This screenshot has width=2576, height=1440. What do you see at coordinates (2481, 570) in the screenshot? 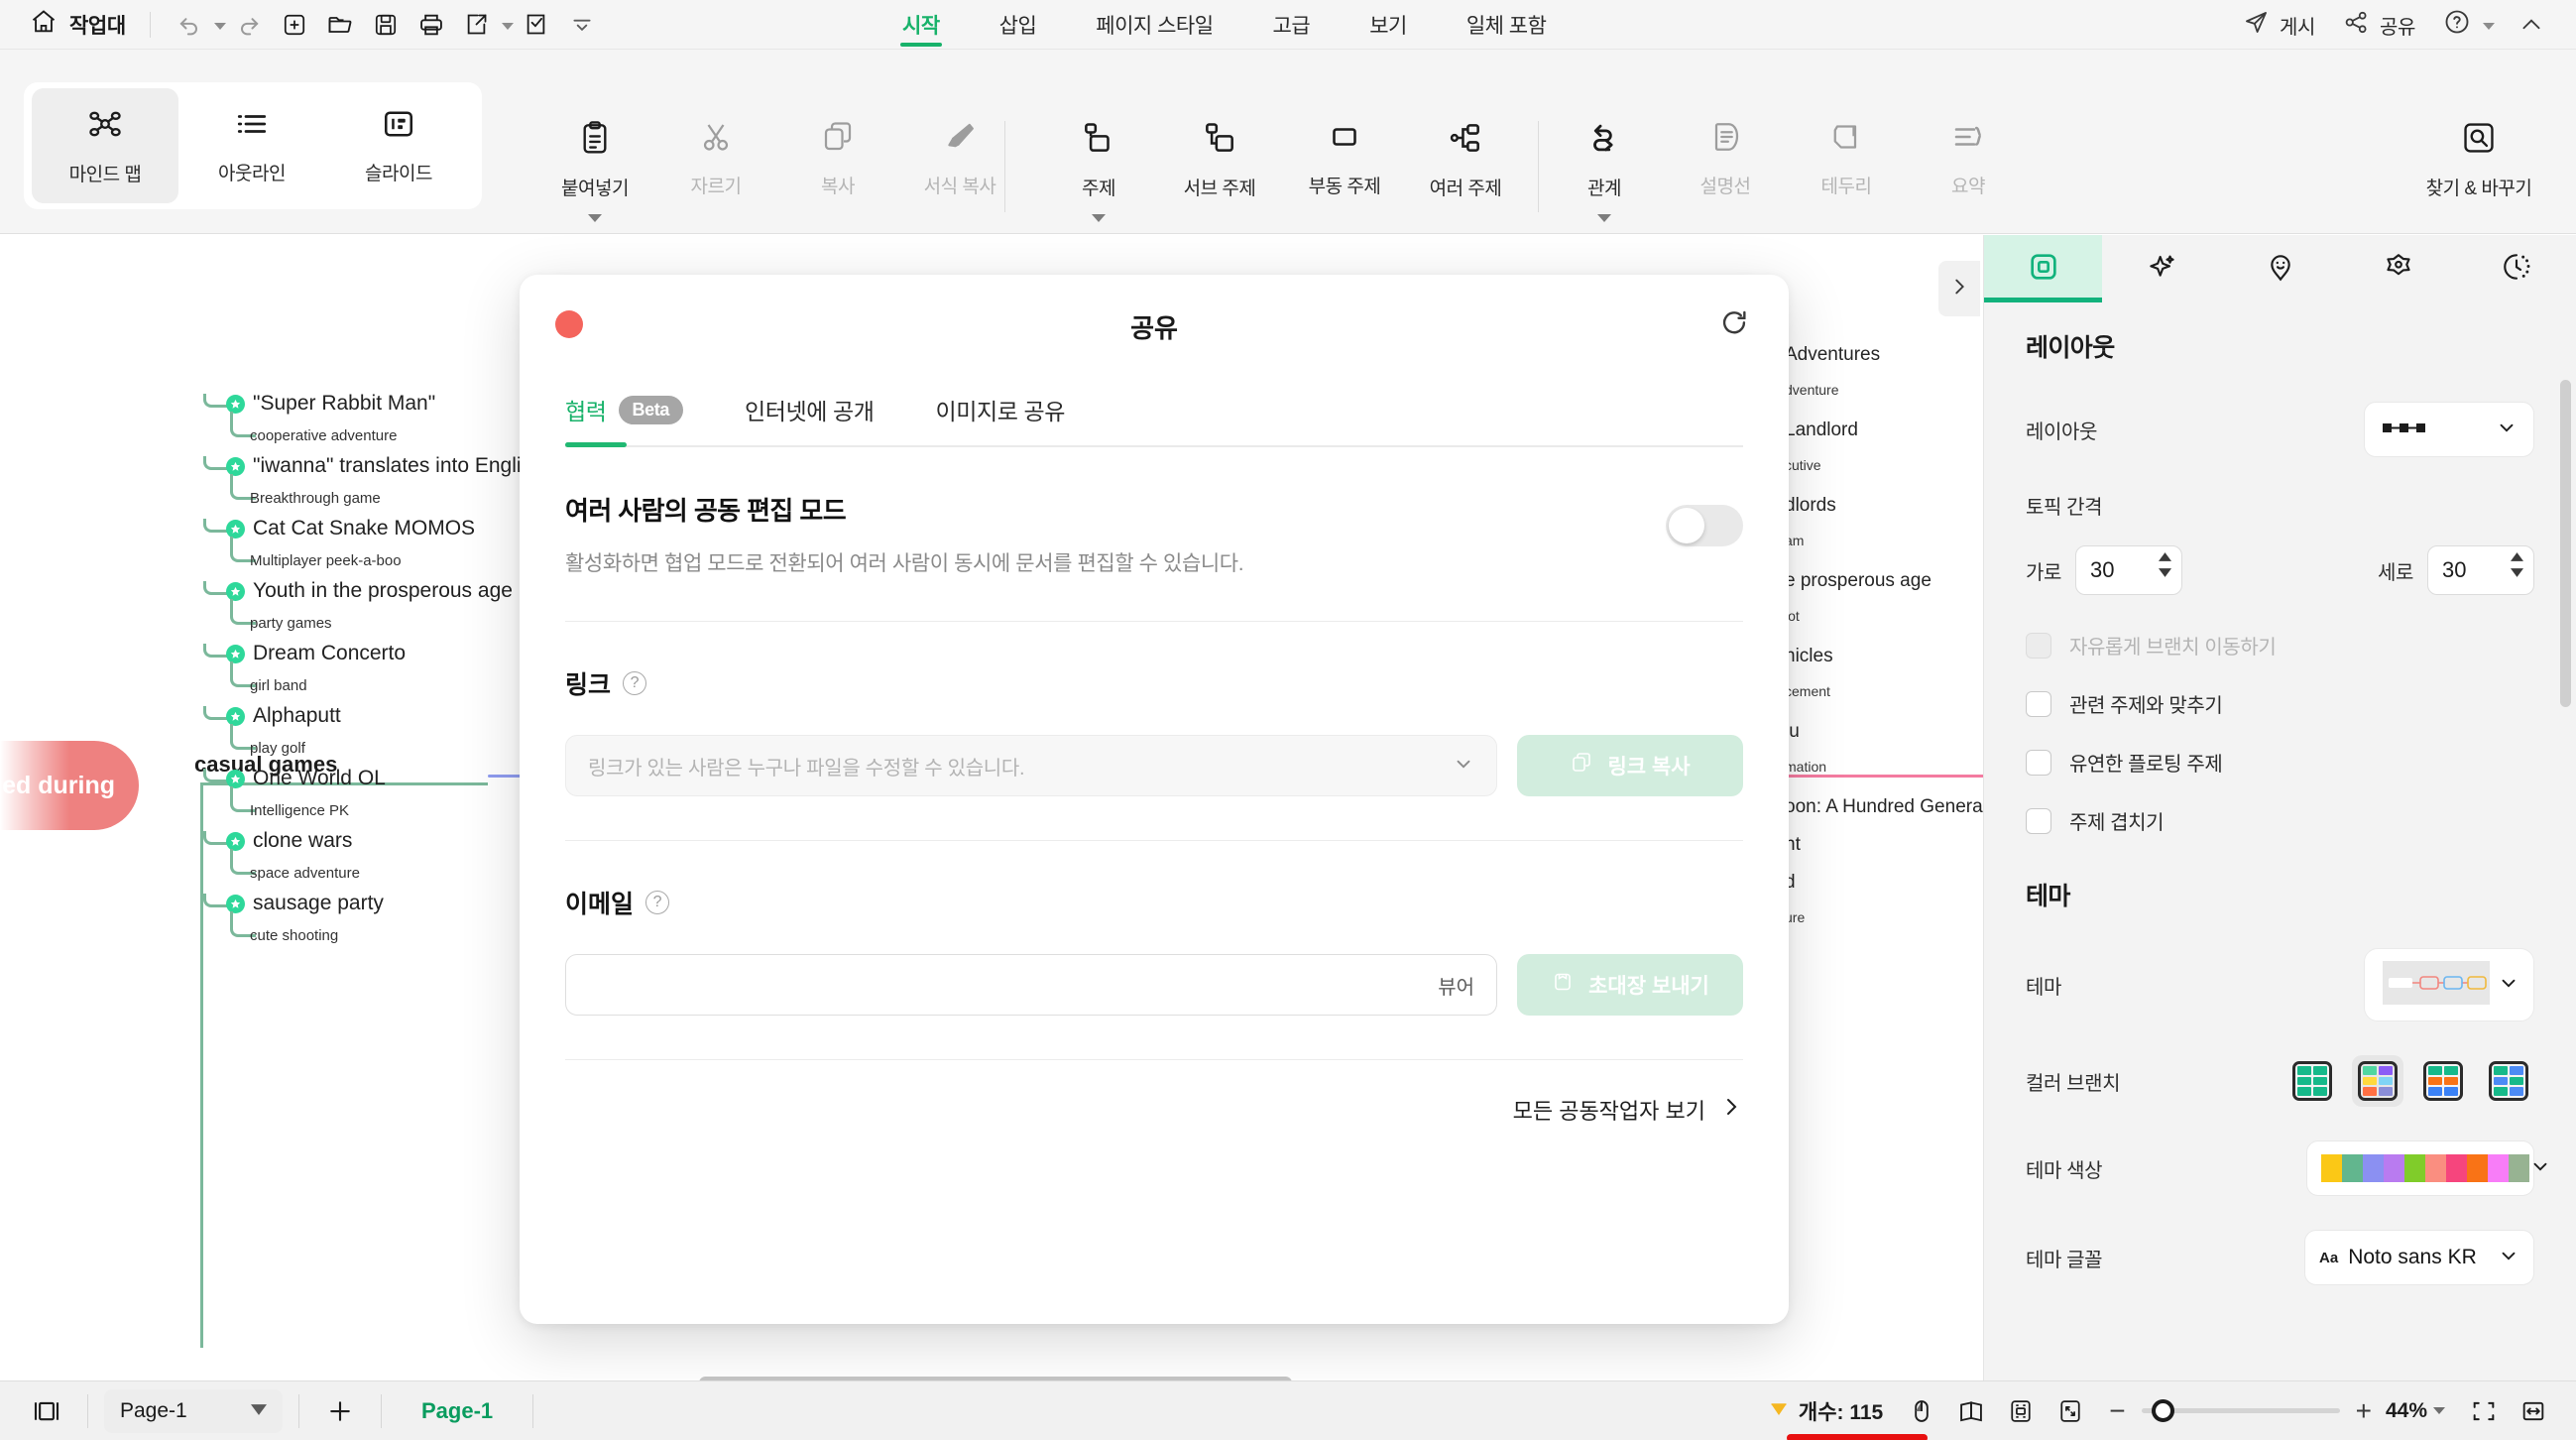
I see `vertical-spinner: 30` at bounding box center [2481, 570].